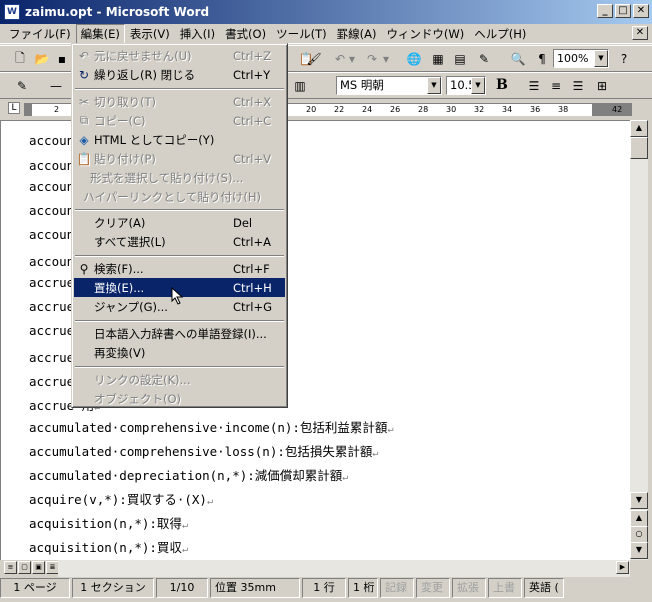 The image size is (652, 602). I want to click on web-toolbar-icon: 🌐, so click(414, 59).